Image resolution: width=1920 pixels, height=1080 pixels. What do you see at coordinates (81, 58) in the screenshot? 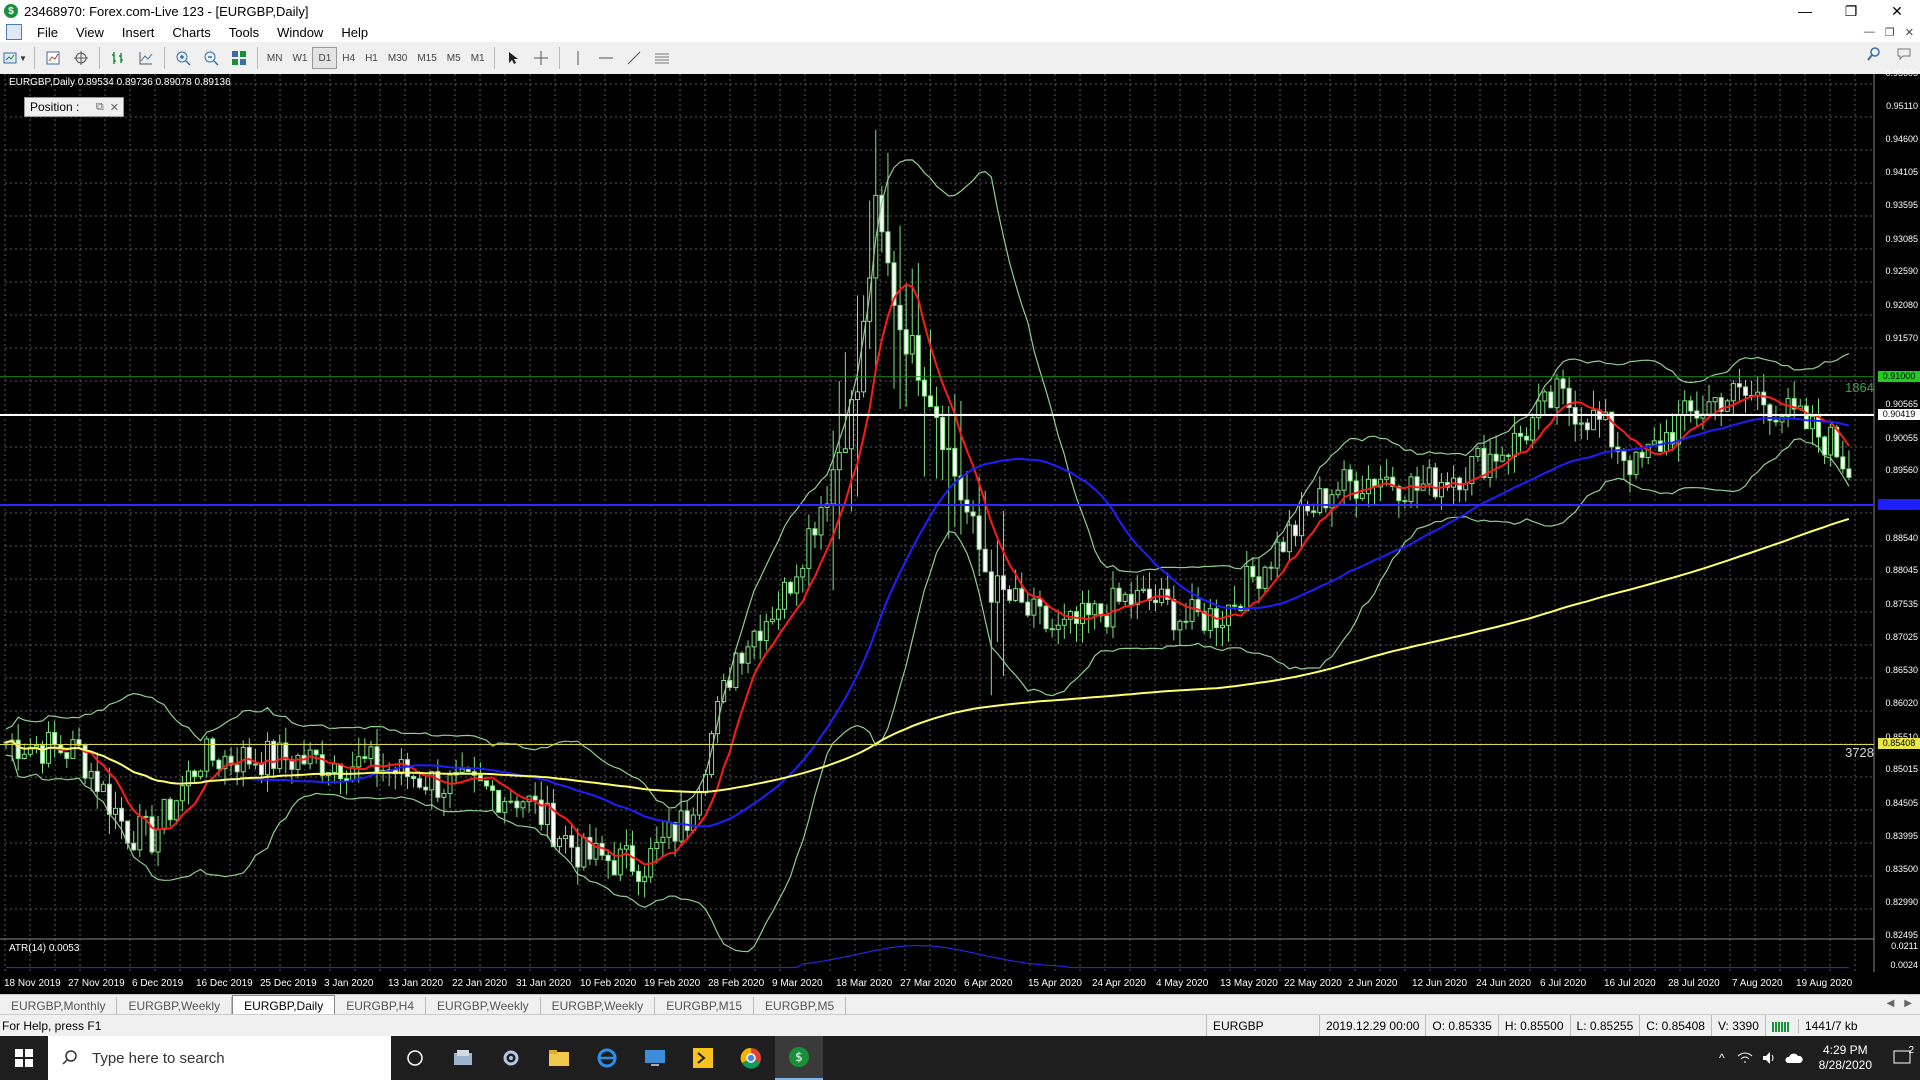
I see `navigator-button` at bounding box center [81, 58].